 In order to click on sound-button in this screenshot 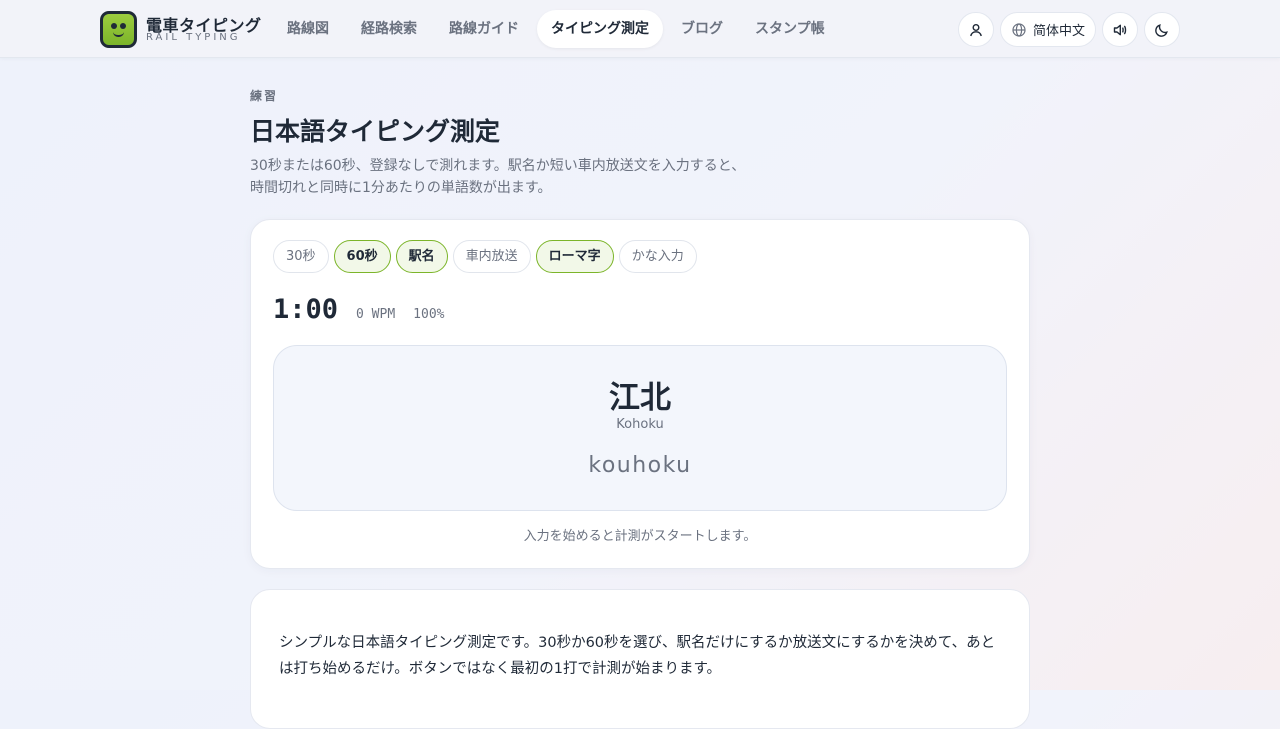, I will do `click(1120, 29)`.